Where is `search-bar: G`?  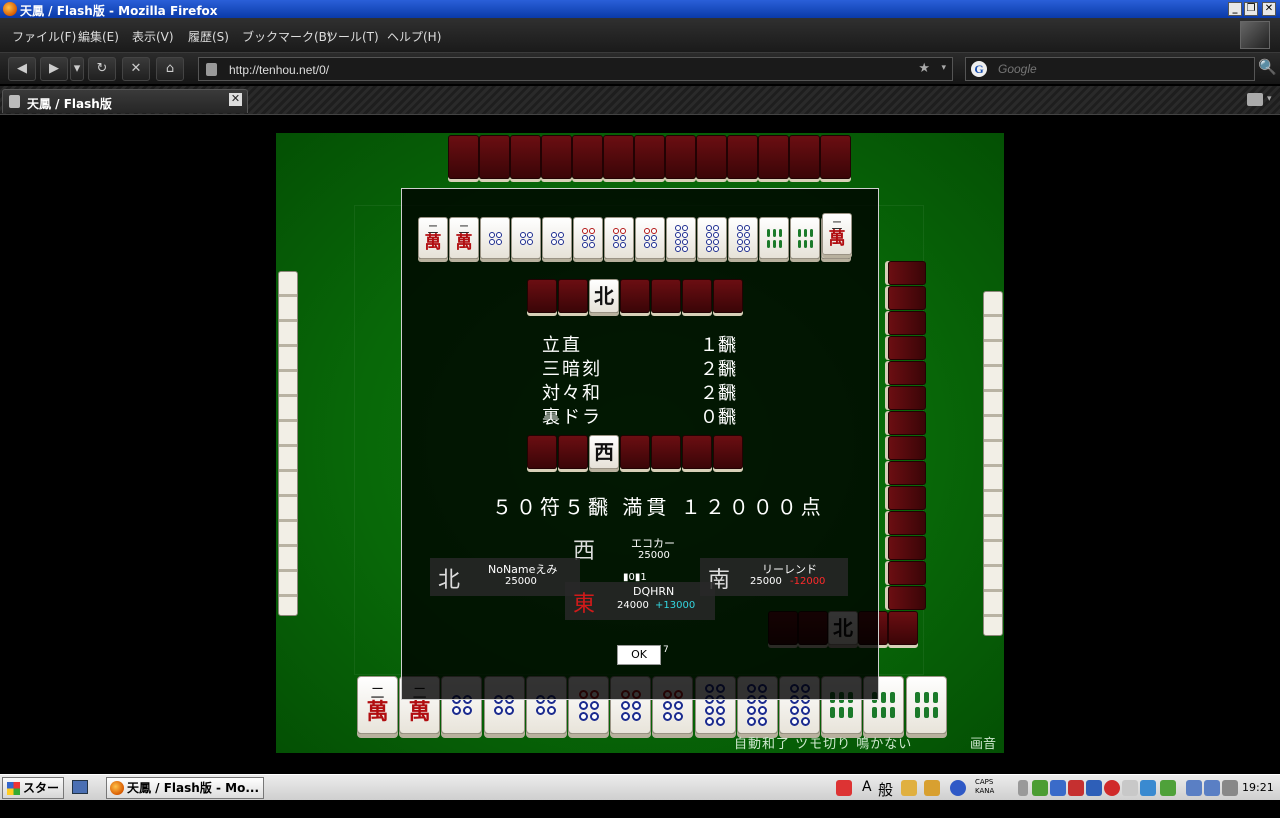 search-bar: G is located at coordinates (1110, 69).